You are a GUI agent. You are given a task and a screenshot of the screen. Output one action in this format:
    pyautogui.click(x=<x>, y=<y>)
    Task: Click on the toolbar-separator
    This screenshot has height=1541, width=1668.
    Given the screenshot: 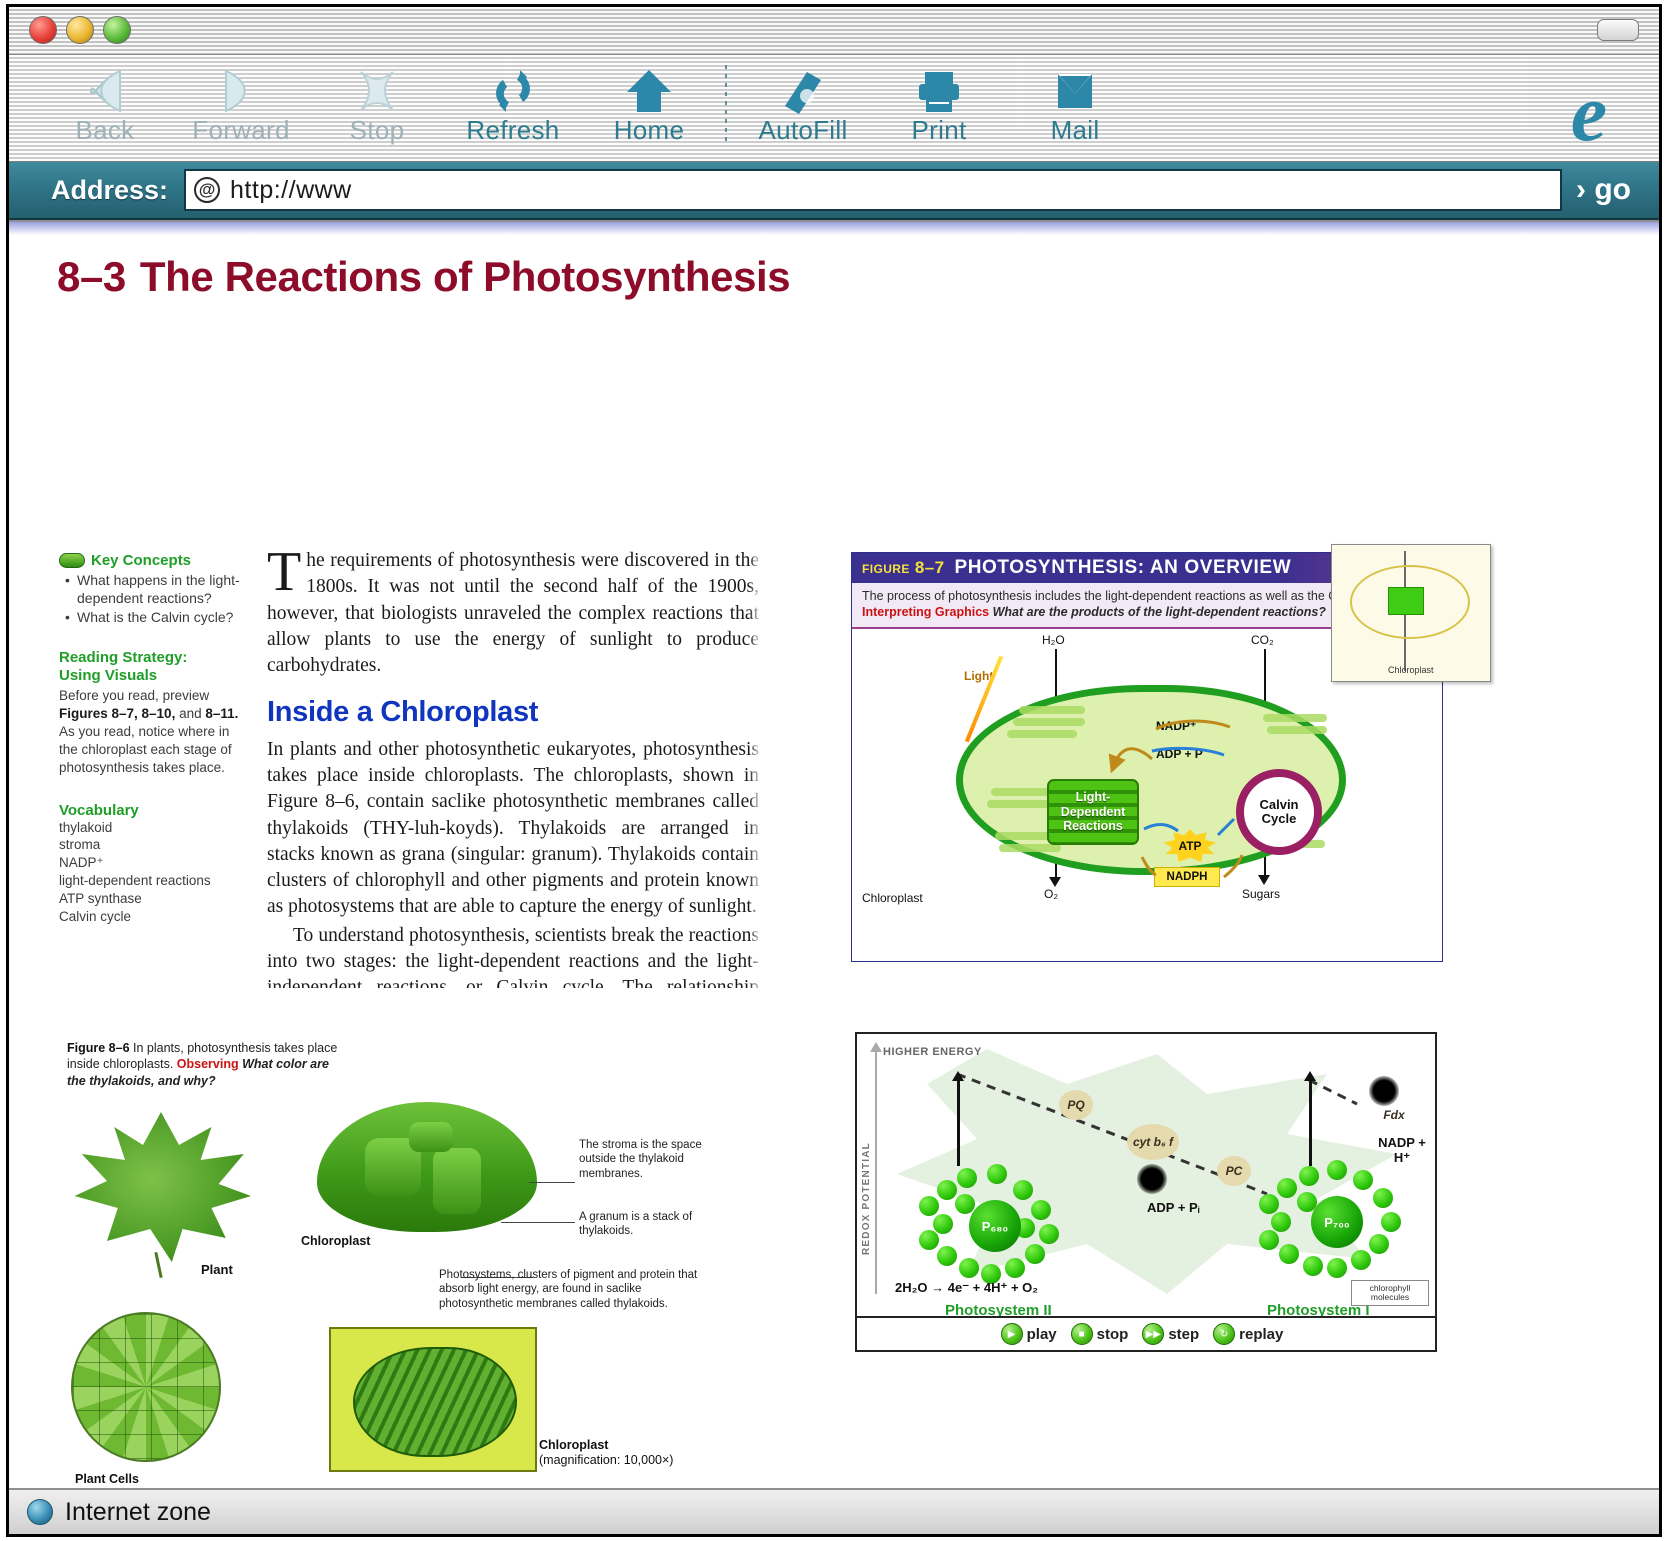 What is the action you would take?
    pyautogui.click(x=726, y=103)
    